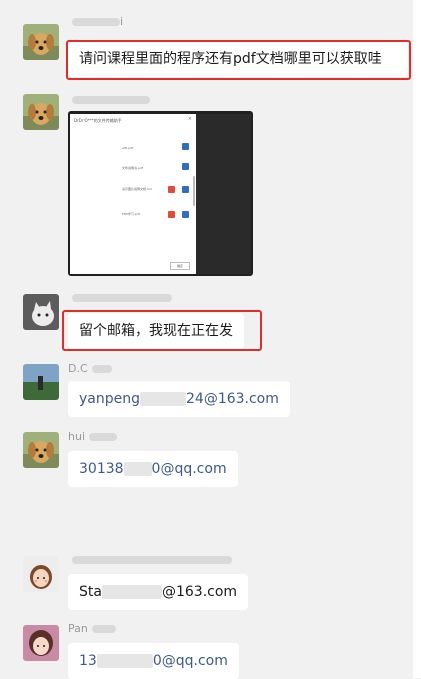 The image size is (421, 679). I want to click on dialog-ok-button: 确定, so click(180, 266).